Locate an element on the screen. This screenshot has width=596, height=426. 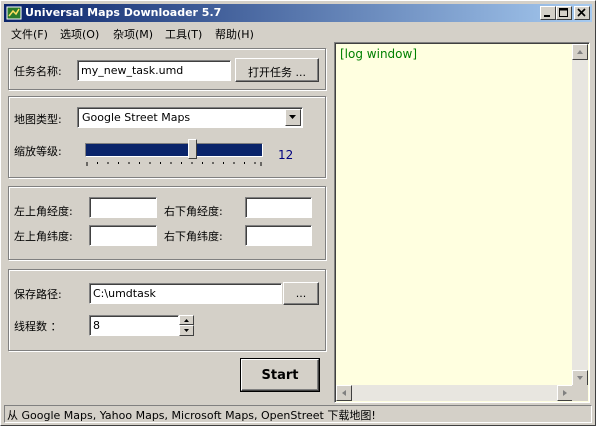
spin-down-icon is located at coordinates (186, 330).